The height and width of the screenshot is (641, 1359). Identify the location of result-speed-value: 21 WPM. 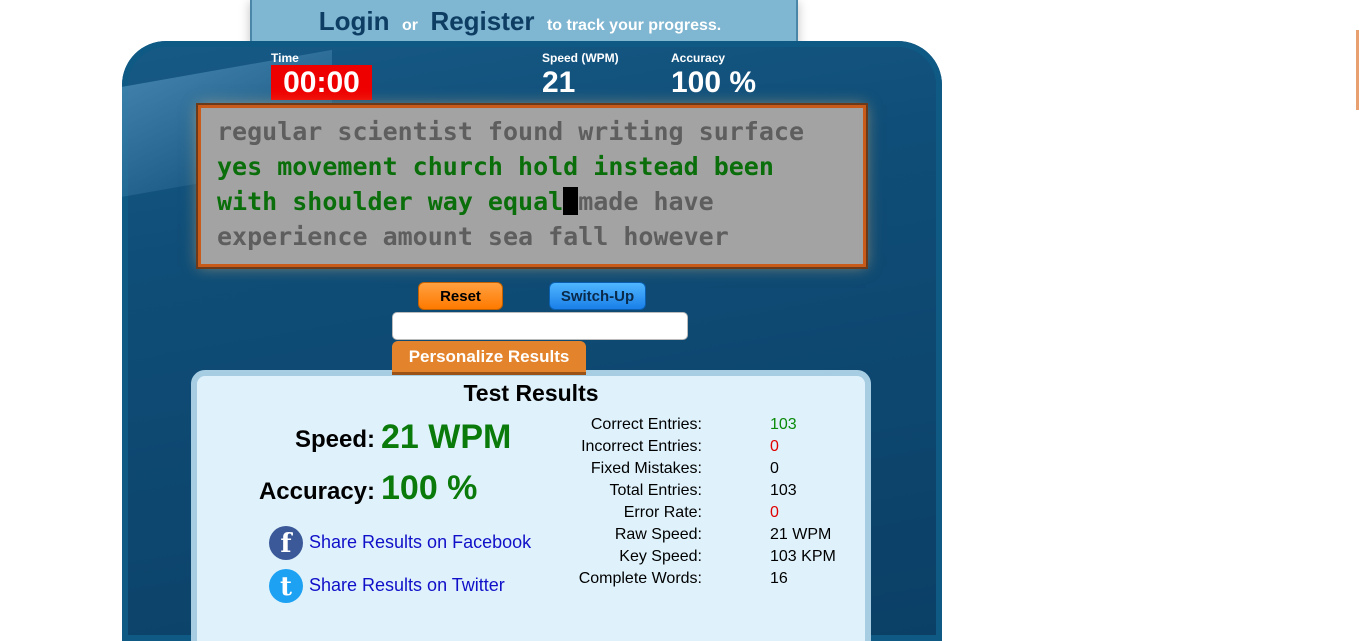
(446, 437).